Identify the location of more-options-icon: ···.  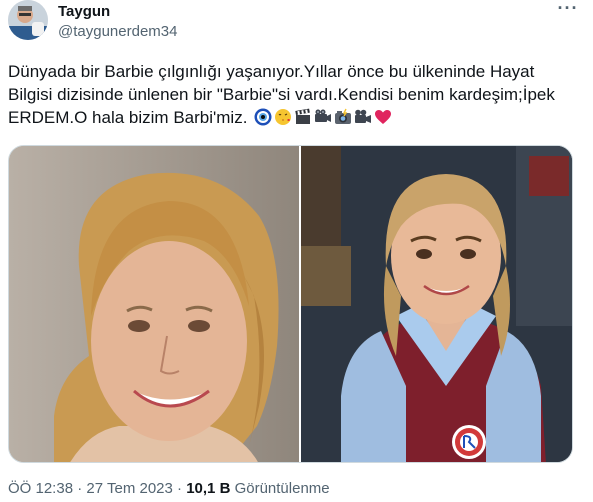
(568, 11).